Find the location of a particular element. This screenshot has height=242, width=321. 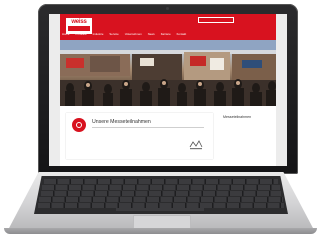

search-input is located at coordinates (216, 20).